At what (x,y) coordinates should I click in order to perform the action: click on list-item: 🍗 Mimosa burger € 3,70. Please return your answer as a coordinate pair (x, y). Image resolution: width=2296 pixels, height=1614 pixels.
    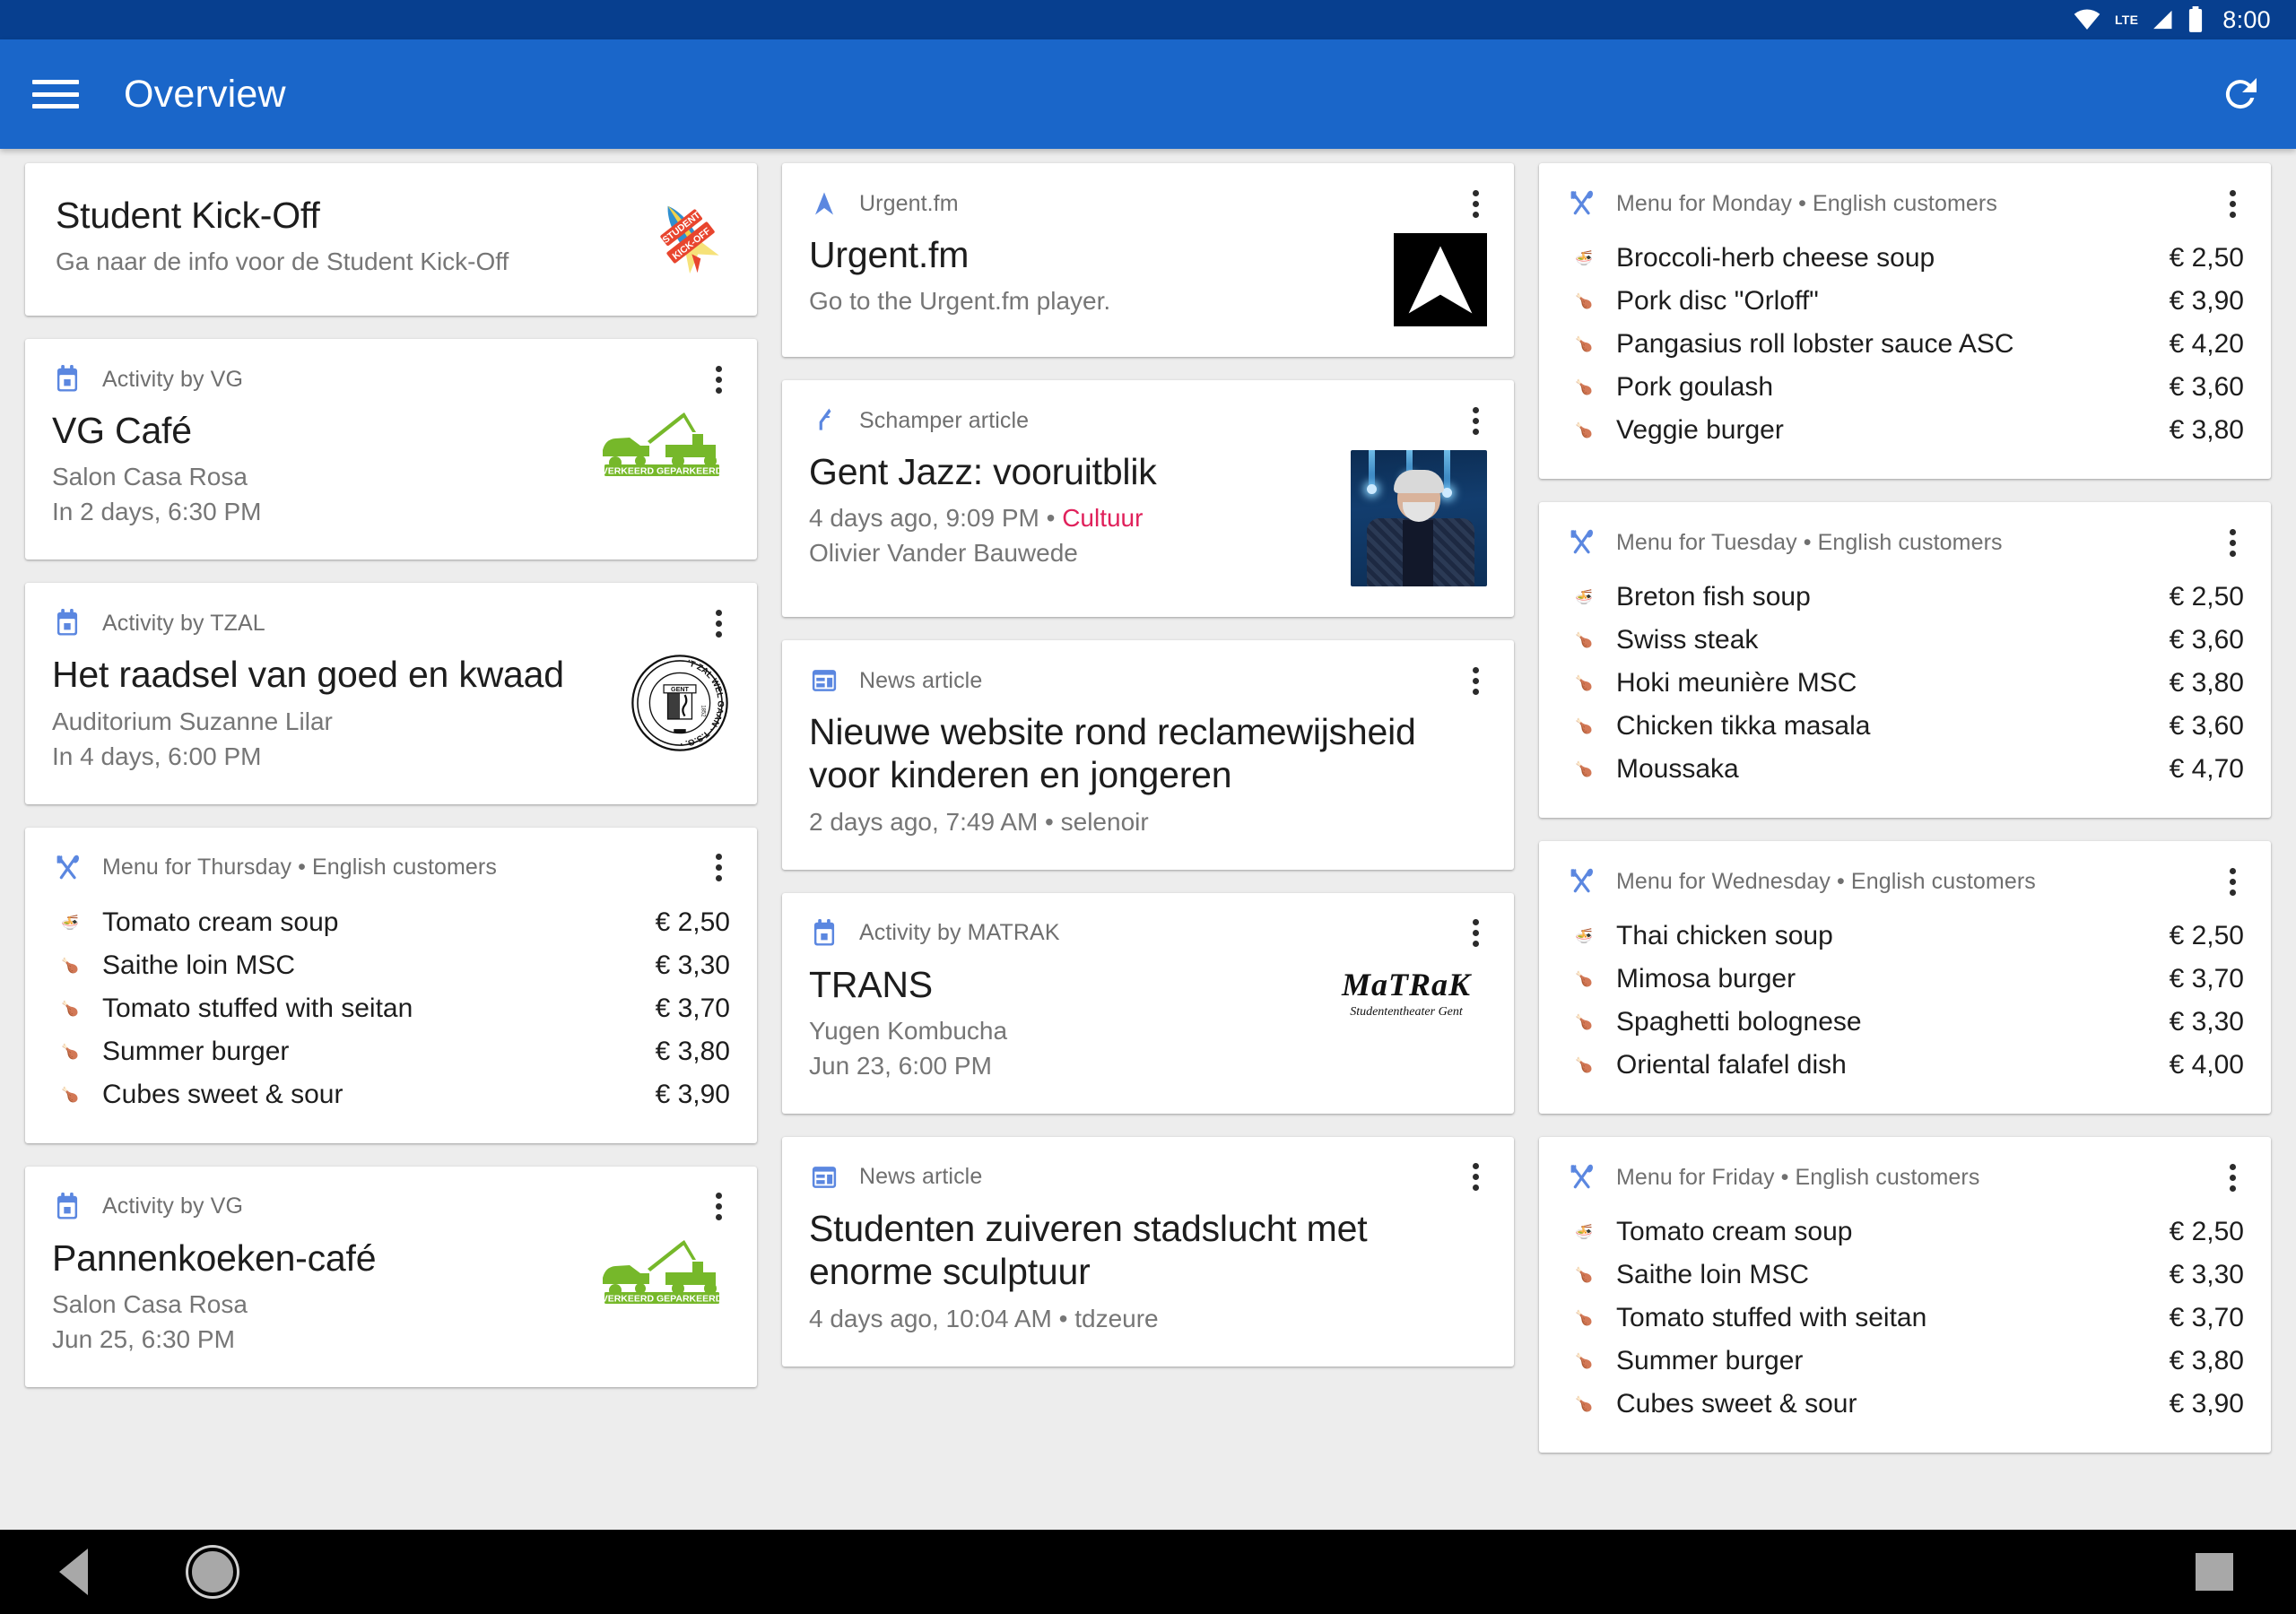
    Looking at the image, I should click on (1905, 979).